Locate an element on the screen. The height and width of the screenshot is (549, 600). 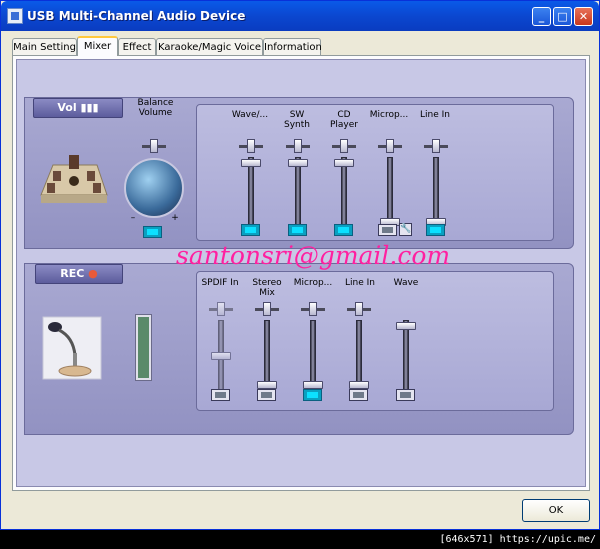
title-bar: USB Multi-Channel Audio Device _ □ ✕ is located at coordinates (300, 16).